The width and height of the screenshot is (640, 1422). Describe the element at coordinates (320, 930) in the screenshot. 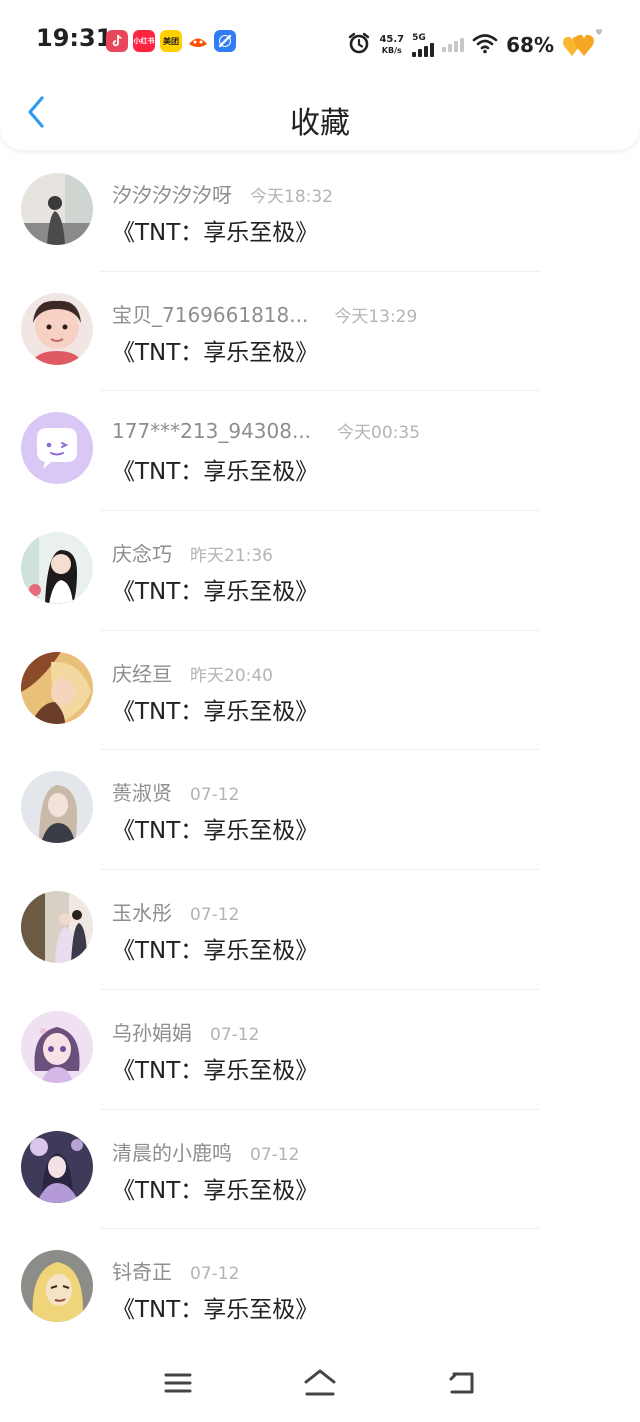

I see `list-item: 玉水彤 07-12 《TNT：享乐至极》` at that location.